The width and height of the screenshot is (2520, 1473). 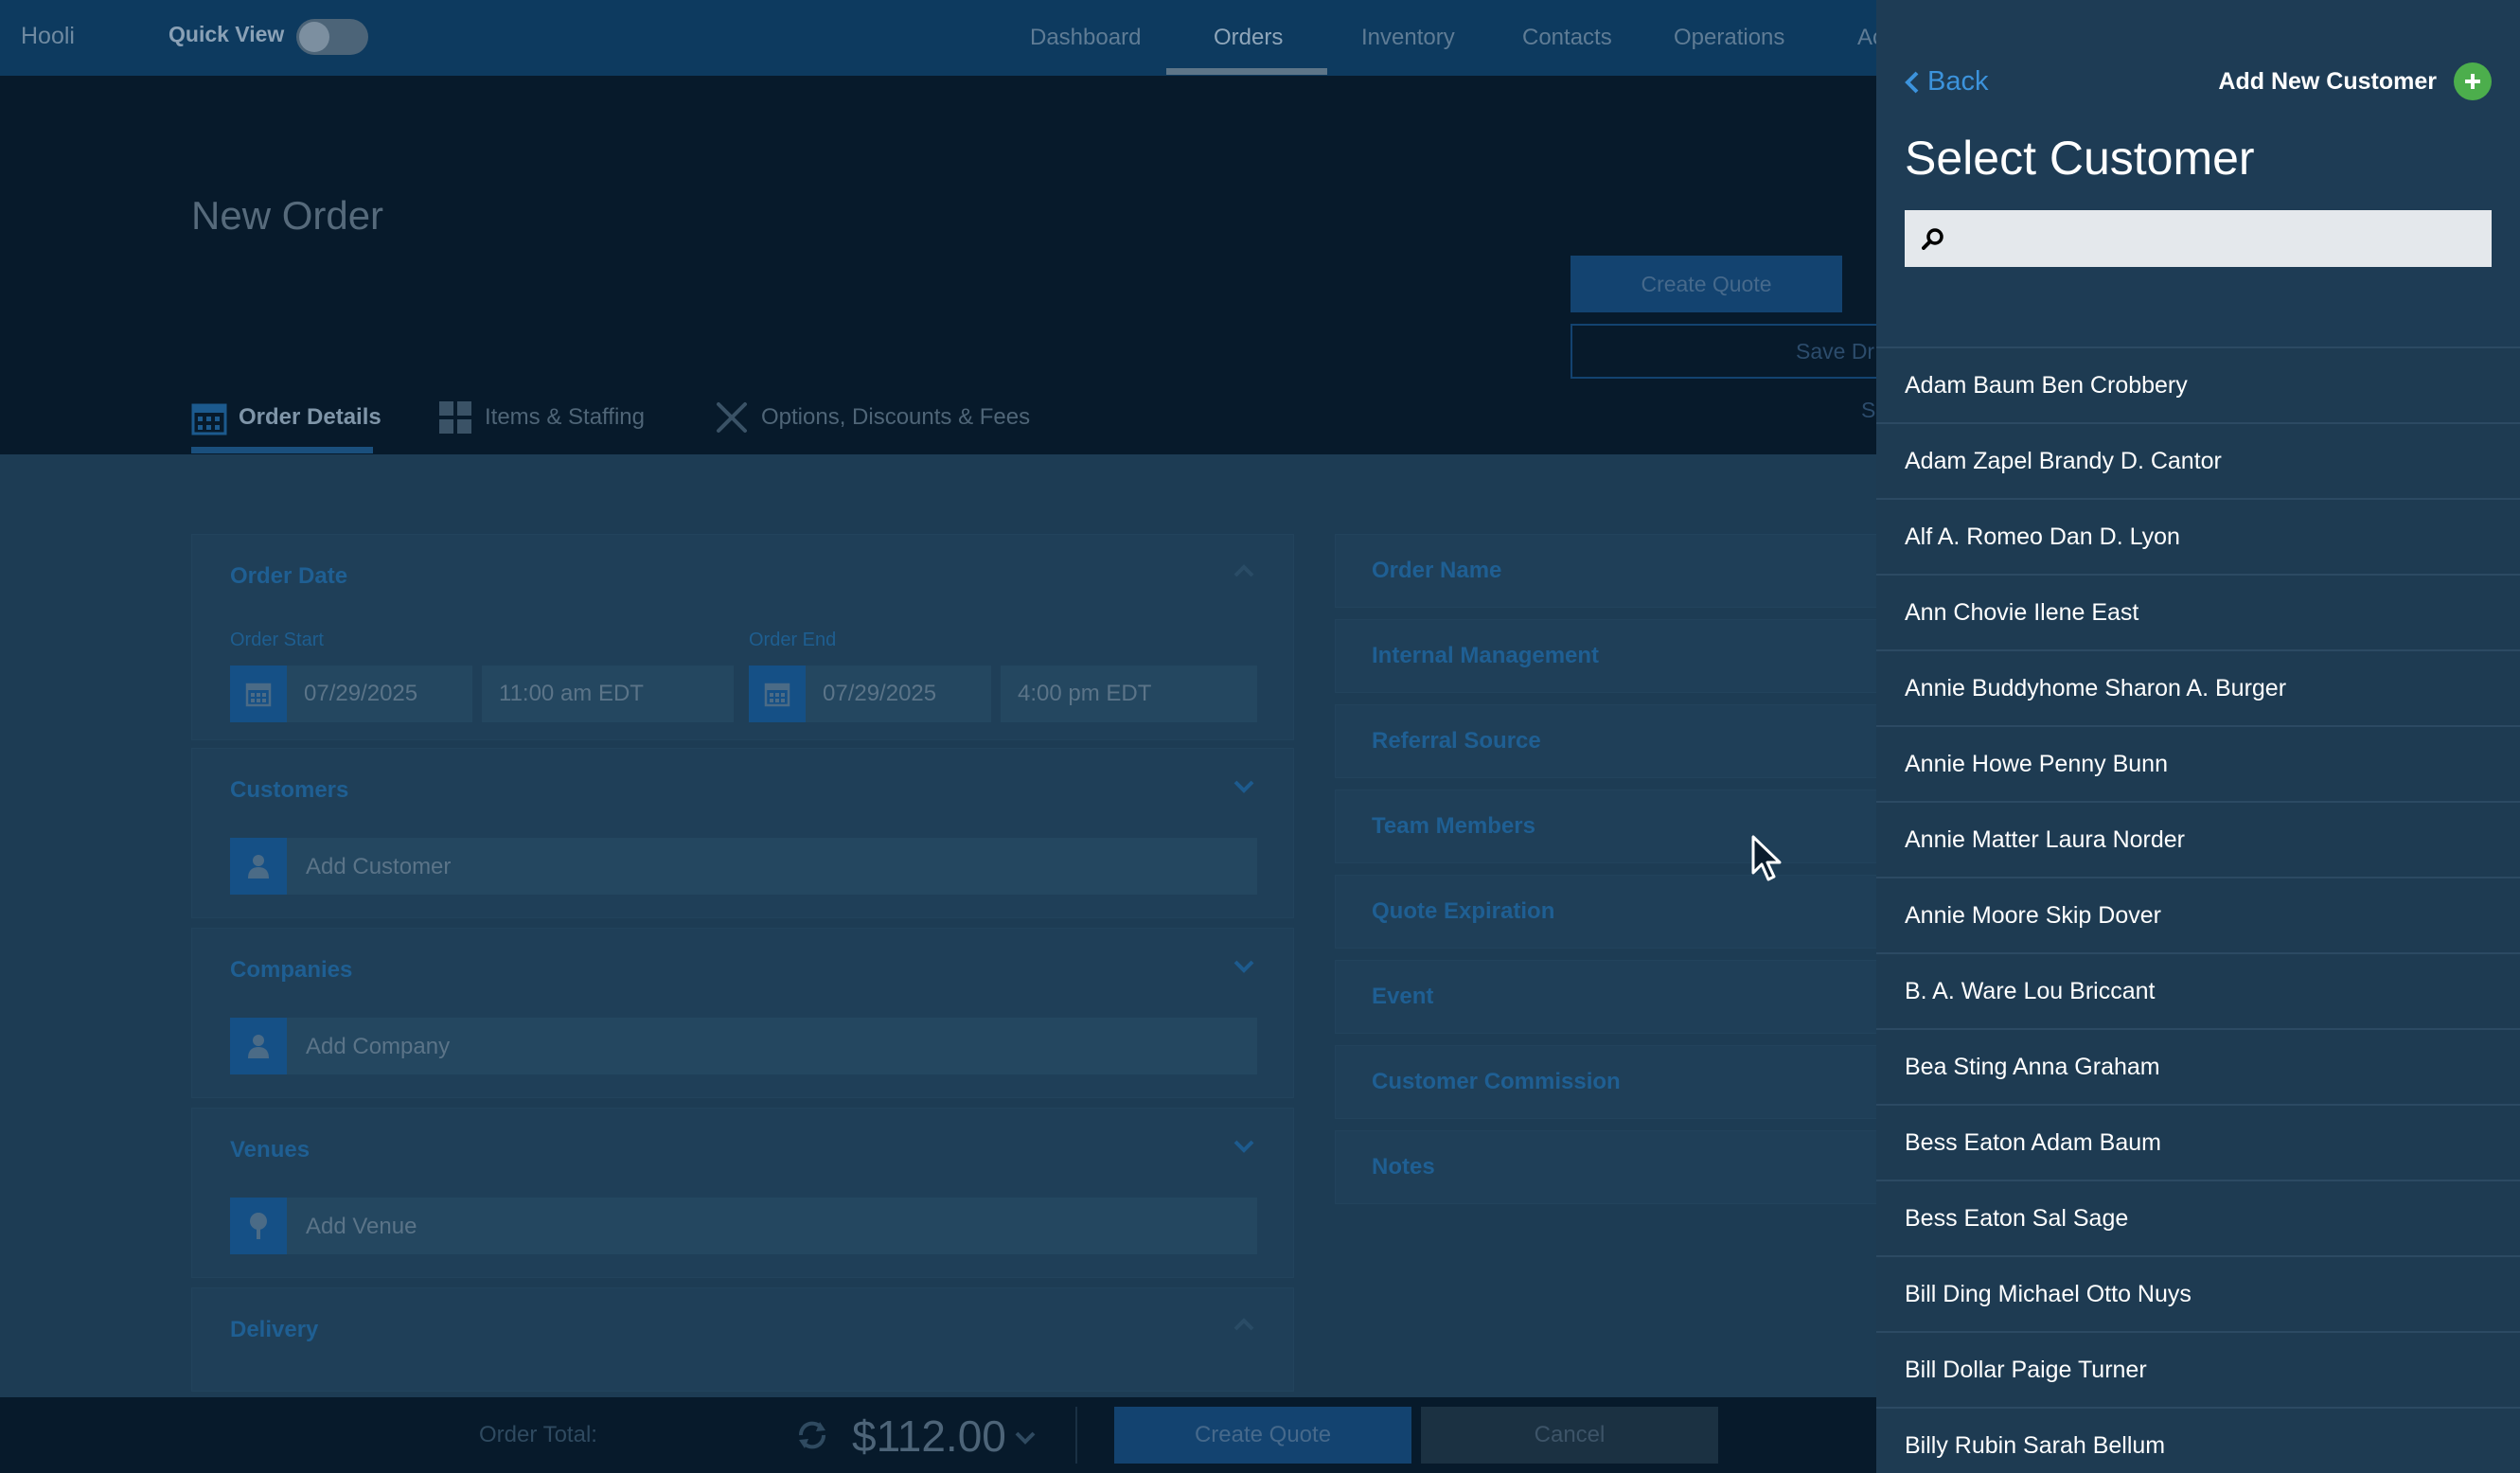 I want to click on nav-active-indicator, so click(x=1246, y=71).